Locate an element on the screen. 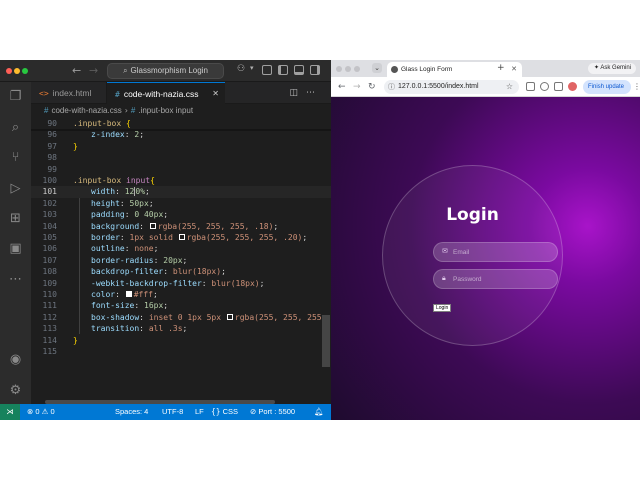 The height and width of the screenshot is (480, 640). css-property: -webkit-backdrop-filter is located at coordinates (146, 283).